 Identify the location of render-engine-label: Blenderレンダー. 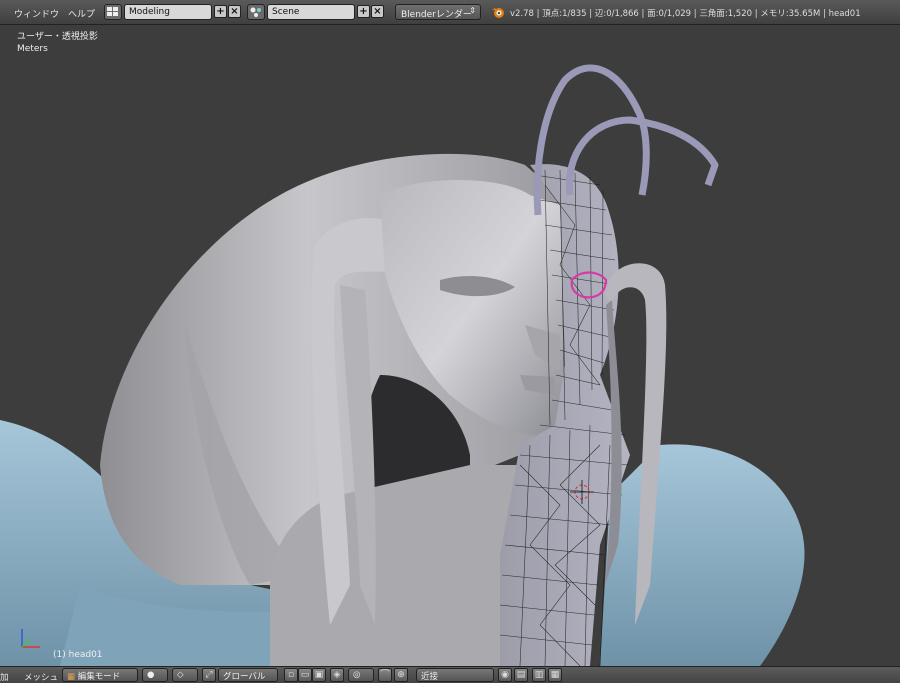
(436, 15).